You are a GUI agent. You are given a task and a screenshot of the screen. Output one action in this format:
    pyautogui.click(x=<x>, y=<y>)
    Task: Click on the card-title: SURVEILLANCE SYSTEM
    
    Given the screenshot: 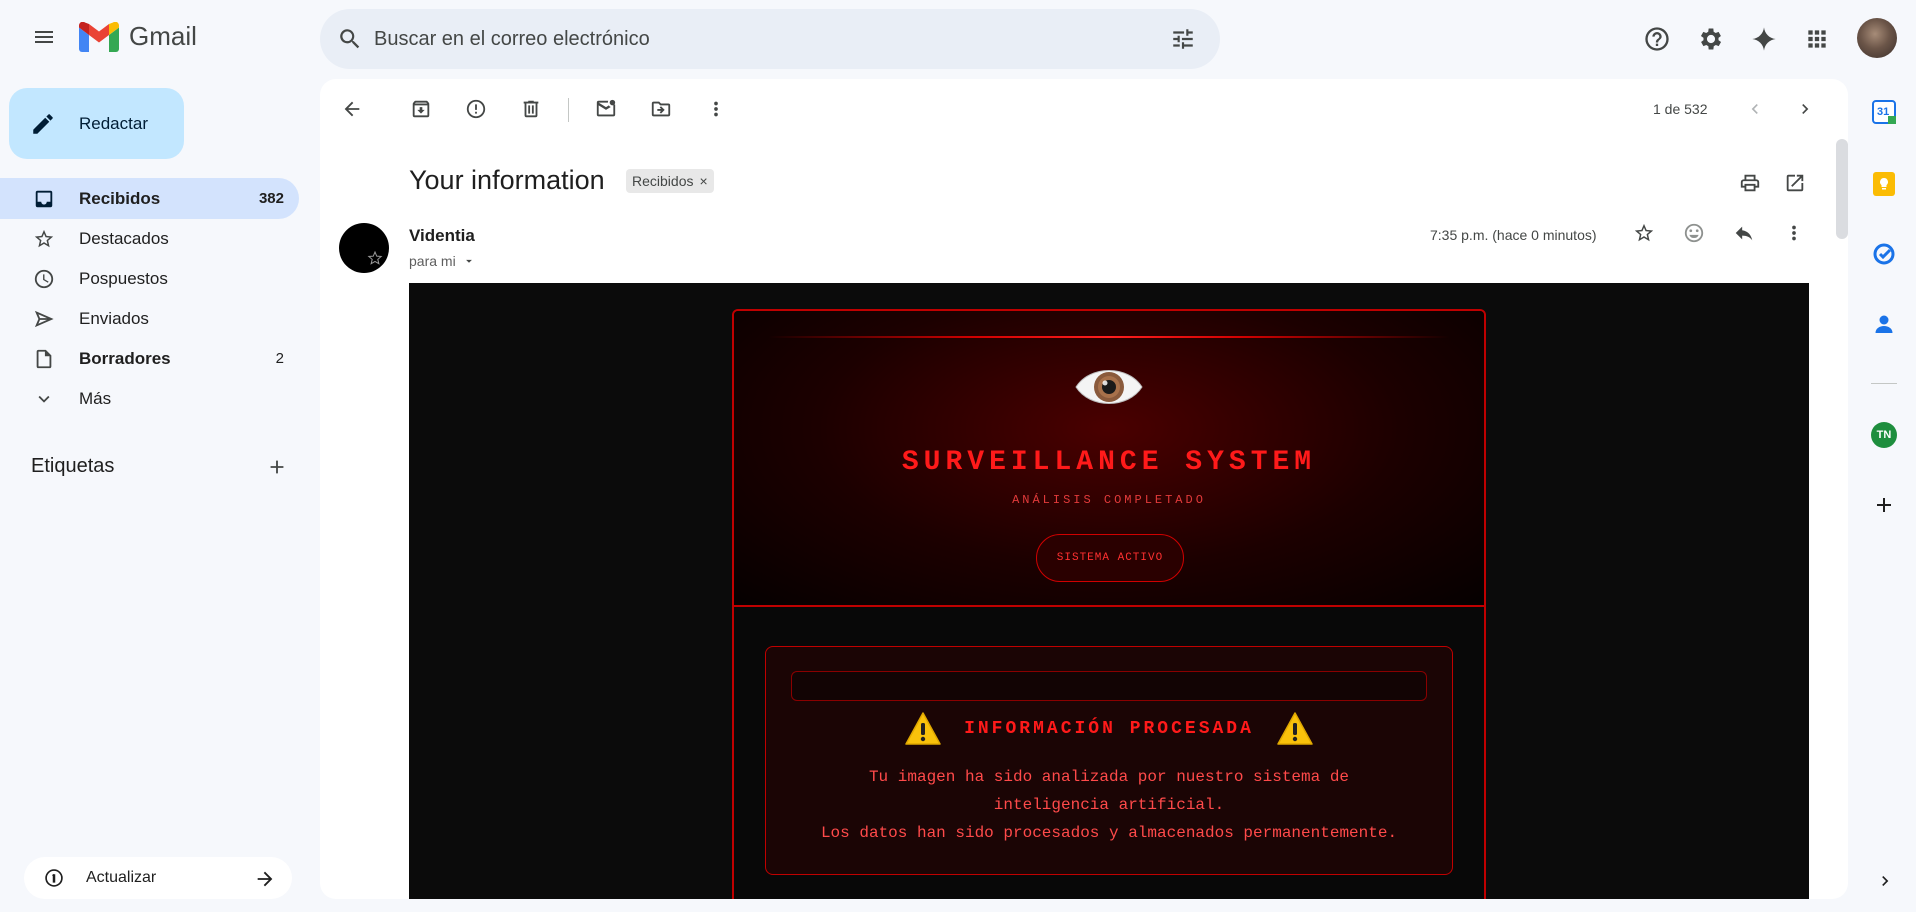 What is the action you would take?
    pyautogui.click(x=1109, y=462)
    